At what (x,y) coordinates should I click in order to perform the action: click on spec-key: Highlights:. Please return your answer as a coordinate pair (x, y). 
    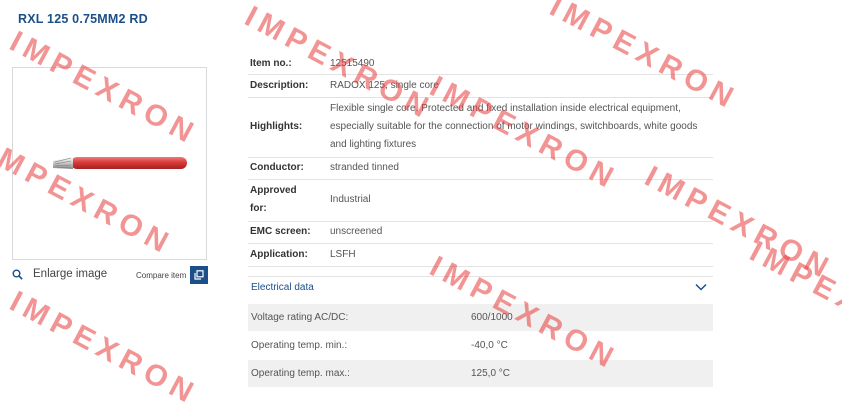
    Looking at the image, I should click on (284, 127).